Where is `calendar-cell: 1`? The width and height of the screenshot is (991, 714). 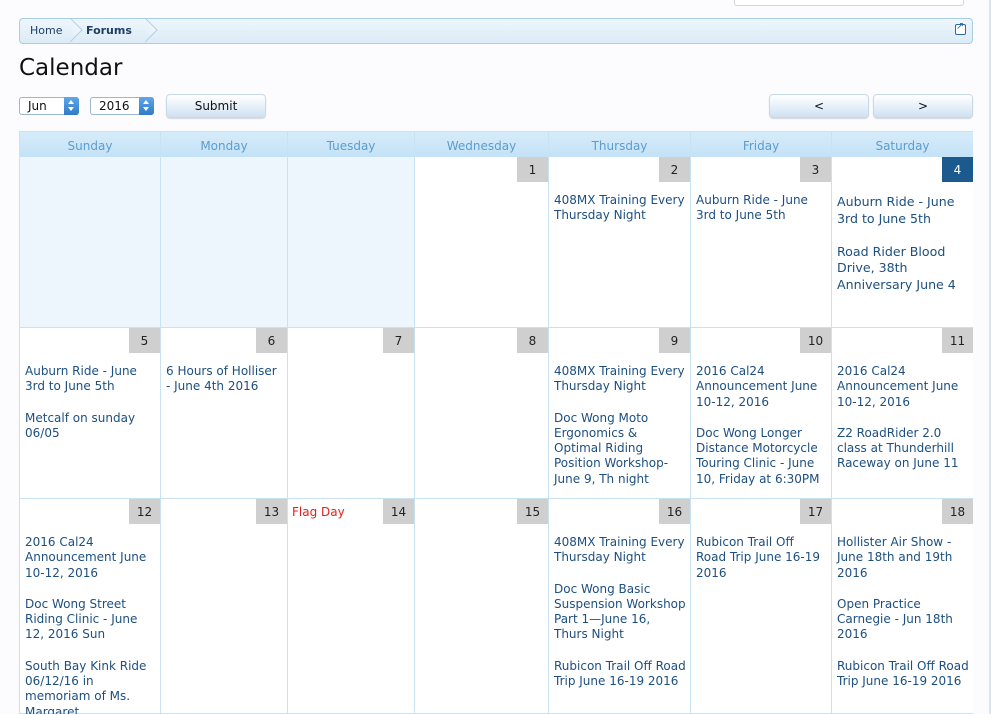 calendar-cell: 1 is located at coordinates (482, 242).